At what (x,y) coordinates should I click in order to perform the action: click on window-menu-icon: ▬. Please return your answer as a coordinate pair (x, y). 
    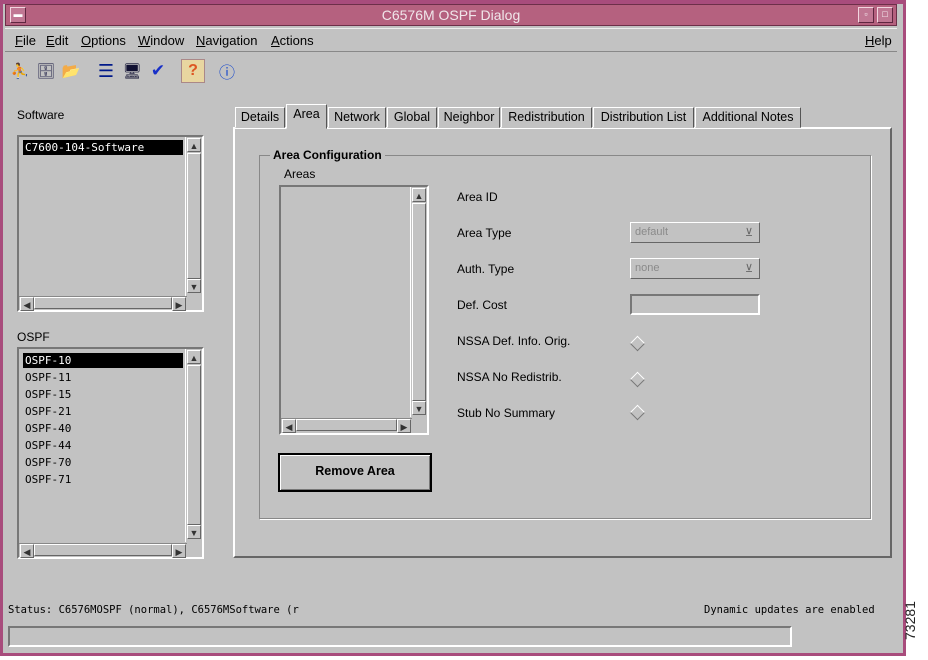
    Looking at the image, I should click on (18, 15).